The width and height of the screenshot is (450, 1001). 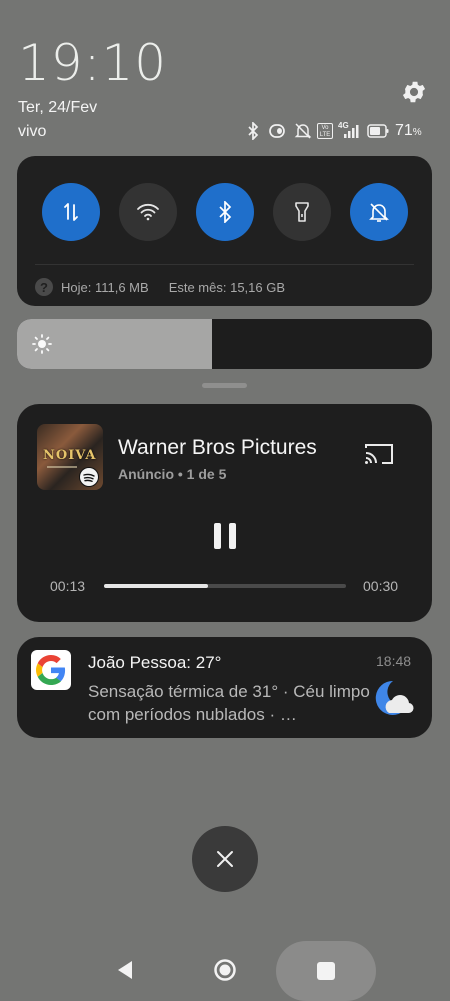 What do you see at coordinates (350, 130) in the screenshot?
I see `4g-signal-icon: 4G` at bounding box center [350, 130].